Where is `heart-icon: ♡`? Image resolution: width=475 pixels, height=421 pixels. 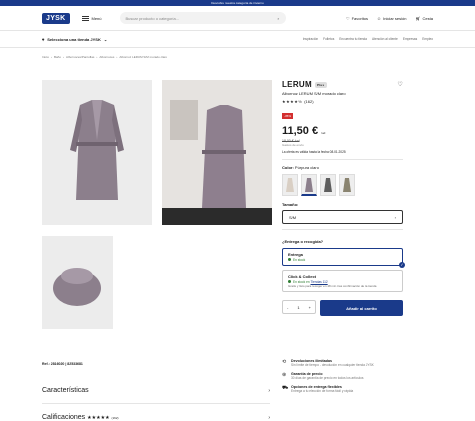
heart-icon: ♡ is located at coordinates (347, 18).